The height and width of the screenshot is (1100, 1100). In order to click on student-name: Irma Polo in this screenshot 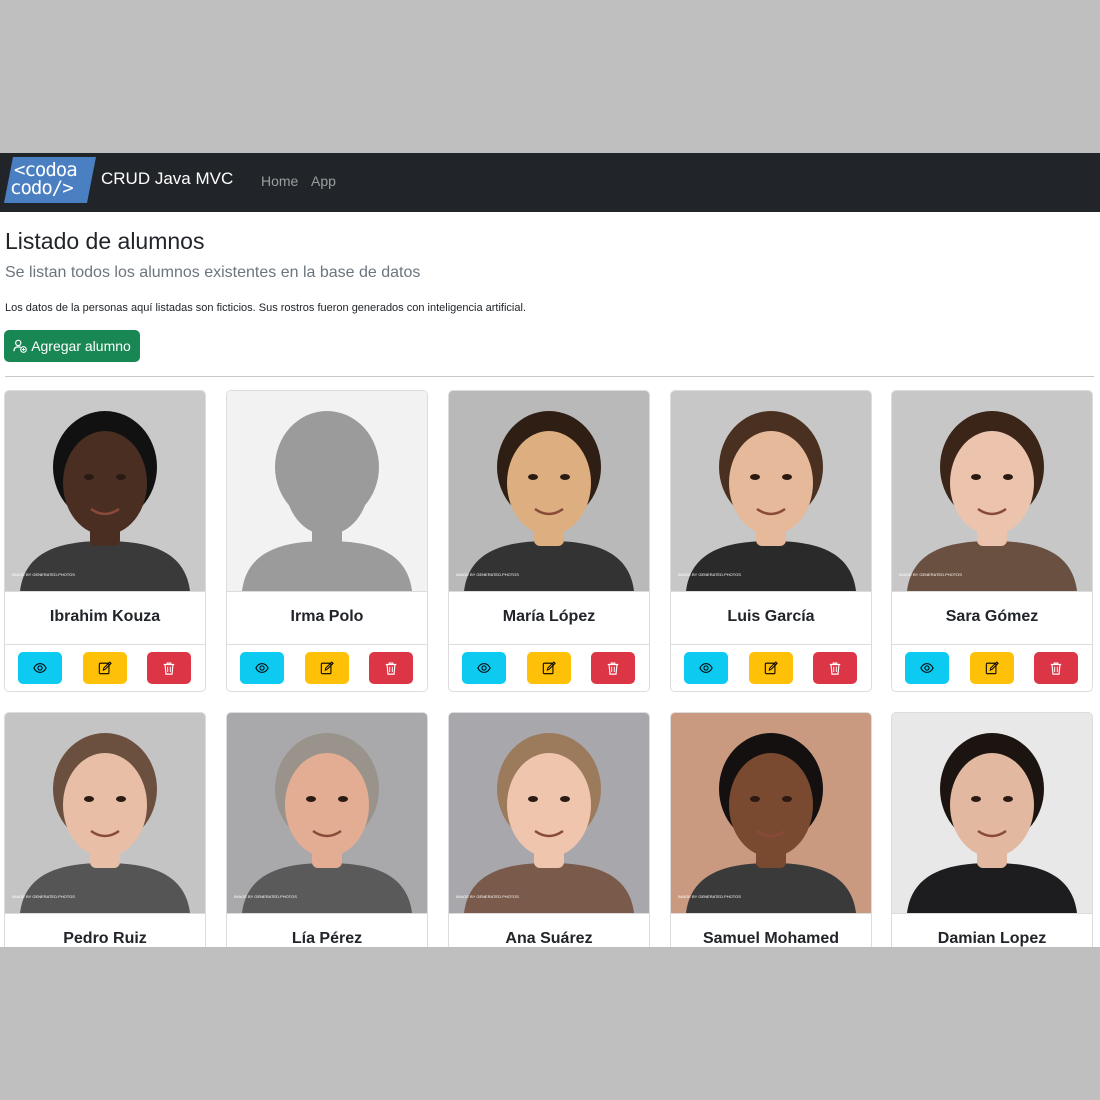, I will do `click(327, 618)`.